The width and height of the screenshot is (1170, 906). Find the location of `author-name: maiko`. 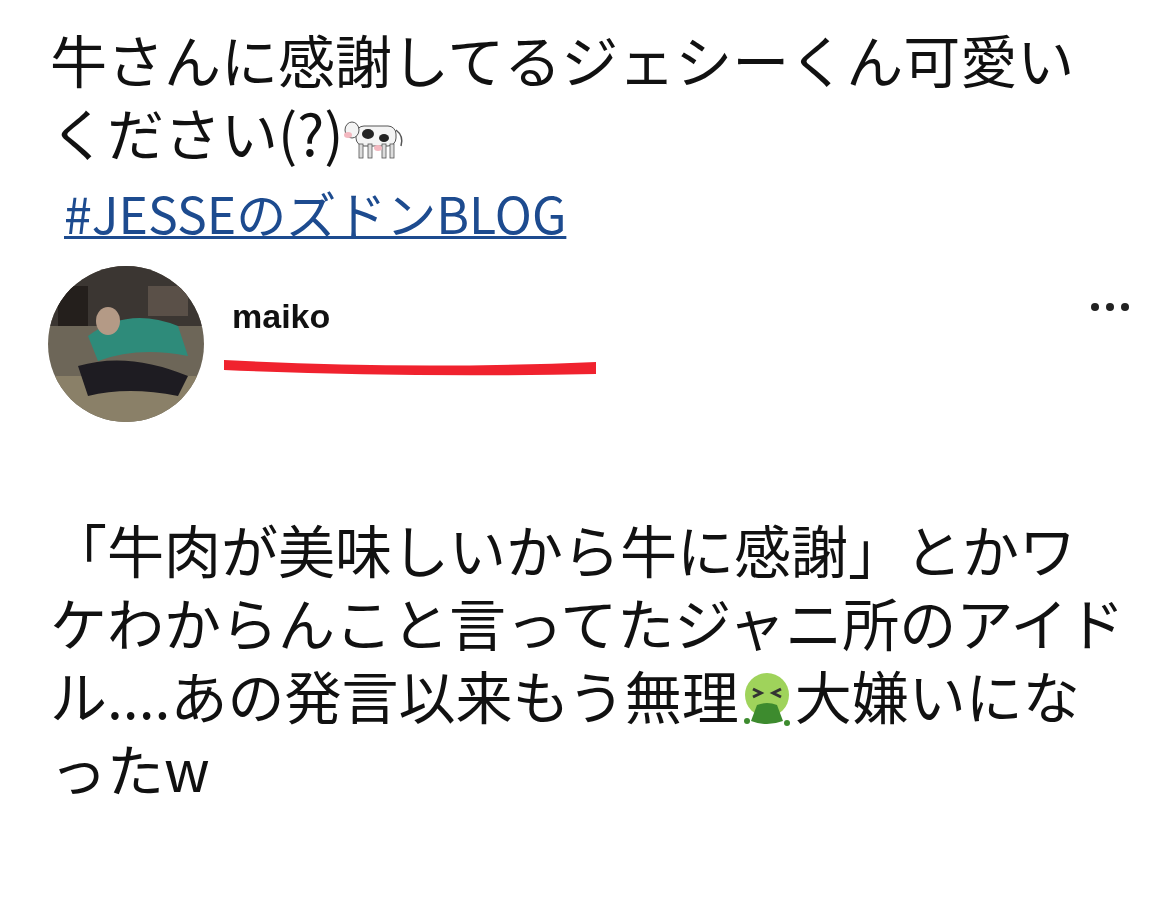

author-name: maiko is located at coordinates (282, 316).